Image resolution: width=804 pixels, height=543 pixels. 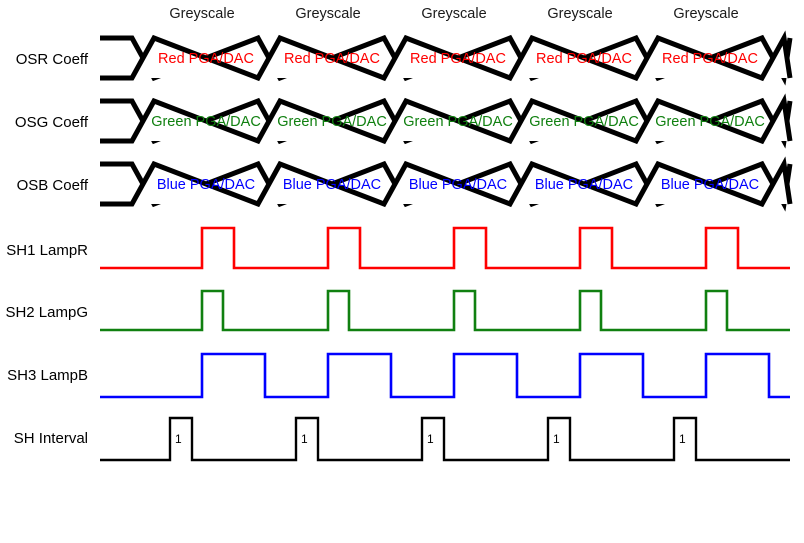 What do you see at coordinates (47, 375) in the screenshot?
I see `row-label-sh3-lampb: SH3 LampB` at bounding box center [47, 375].